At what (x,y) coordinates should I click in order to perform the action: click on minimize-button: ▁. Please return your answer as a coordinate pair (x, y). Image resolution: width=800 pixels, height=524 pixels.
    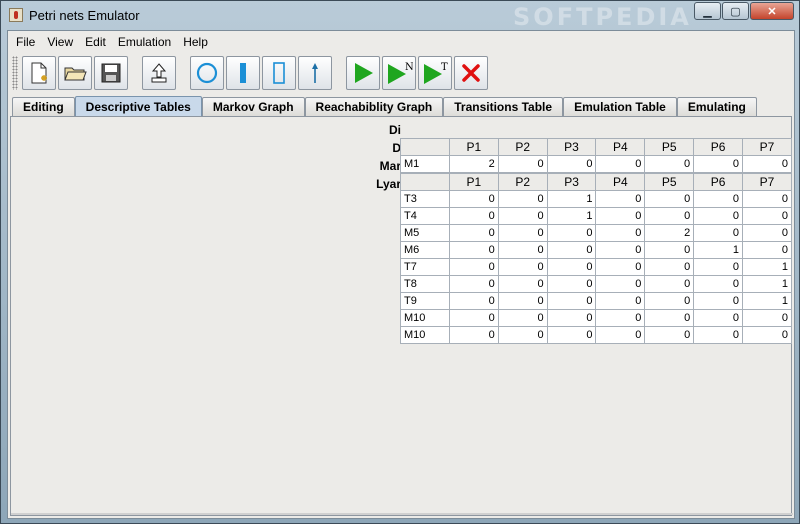
    Looking at the image, I should click on (707, 11).